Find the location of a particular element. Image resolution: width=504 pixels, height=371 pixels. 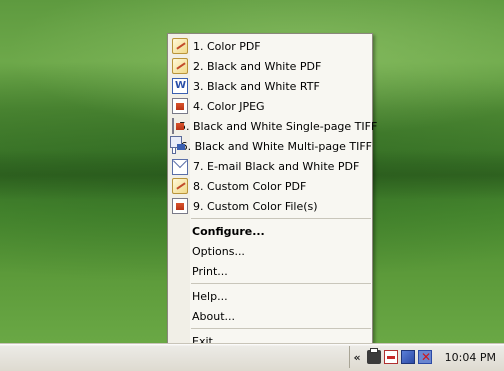

menu-item-custom-color-files: 9. Custom Color File(s) is located at coordinates (270, 206).